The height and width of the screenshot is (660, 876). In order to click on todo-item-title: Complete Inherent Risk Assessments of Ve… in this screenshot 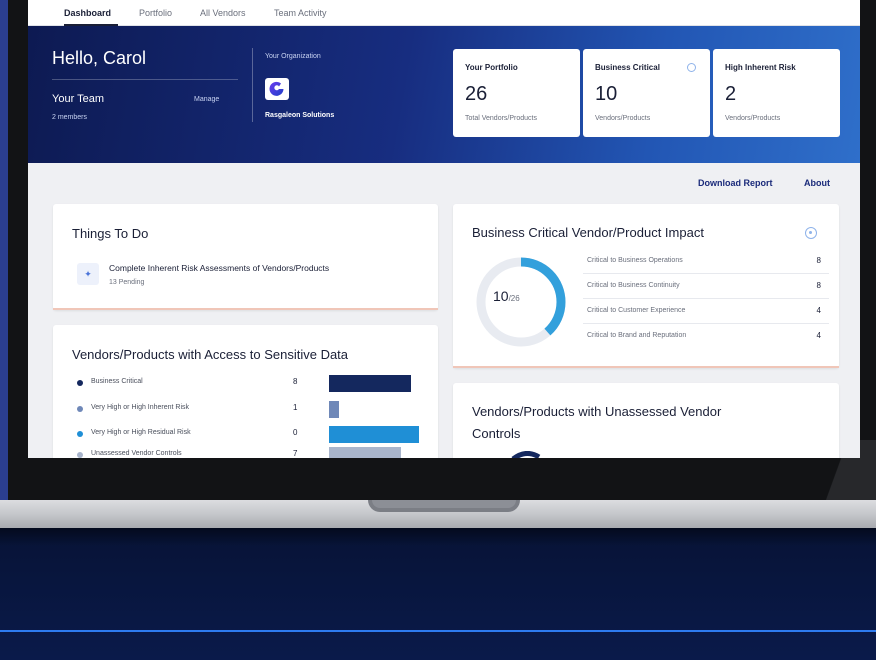, I will do `click(219, 268)`.